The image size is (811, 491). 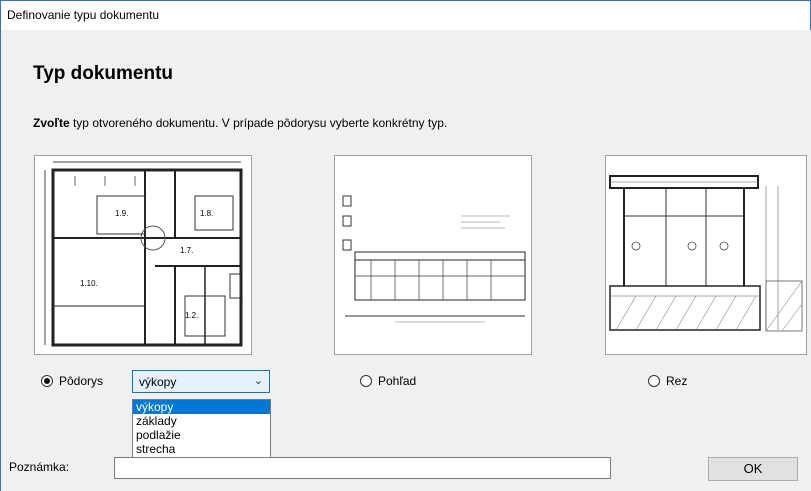 I want to click on radio-pohlad-label: Pohľad, so click(x=397, y=381).